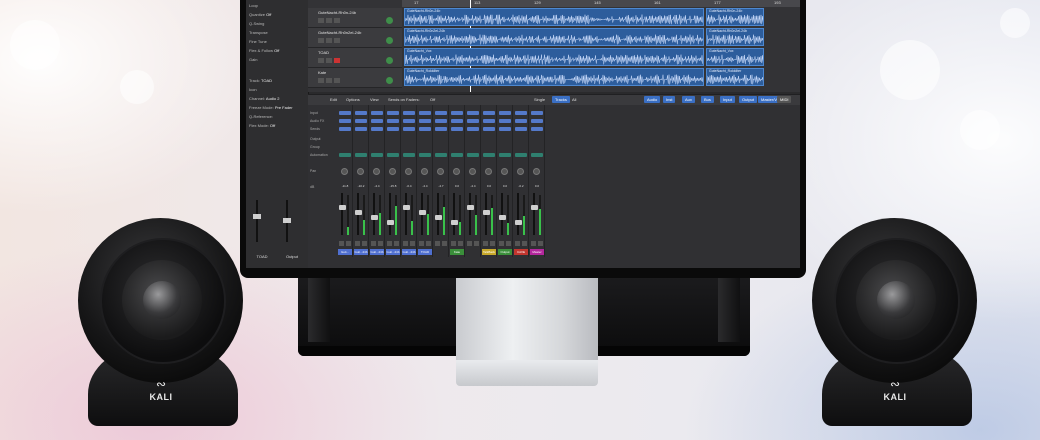 This screenshot has width=1040, height=440. What do you see at coordinates (355, 78) in the screenshot?
I see `track-header: Kate` at bounding box center [355, 78].